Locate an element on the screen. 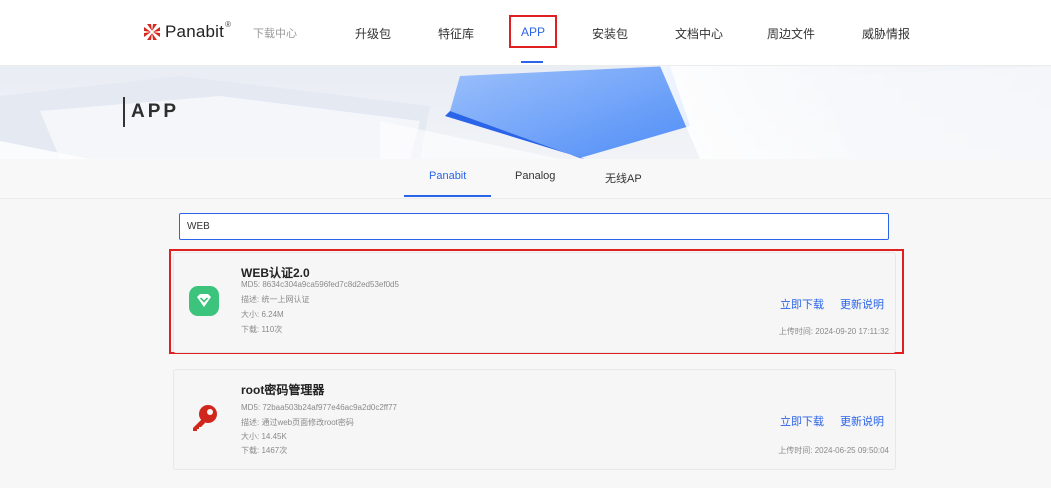  app-size: 大小: 14.45K is located at coordinates (264, 436).